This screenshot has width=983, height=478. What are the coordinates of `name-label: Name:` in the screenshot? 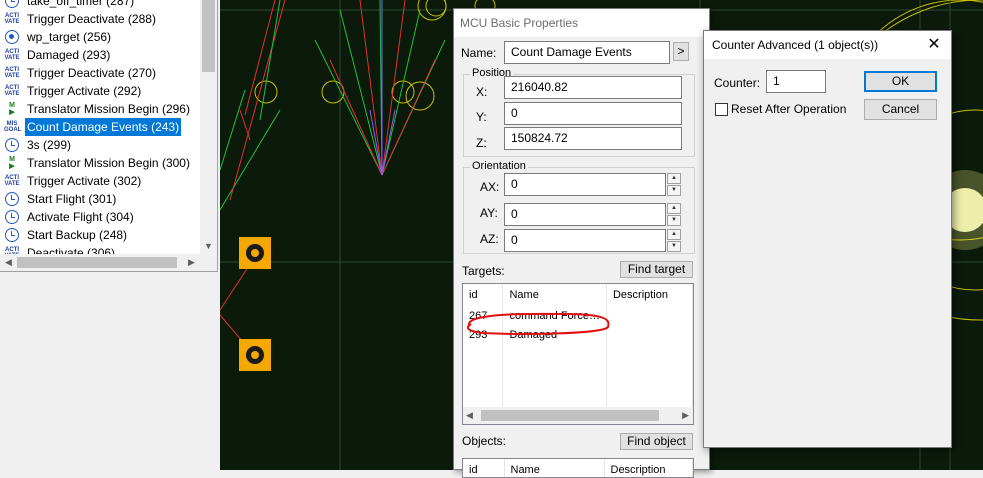 It's located at (479, 53).